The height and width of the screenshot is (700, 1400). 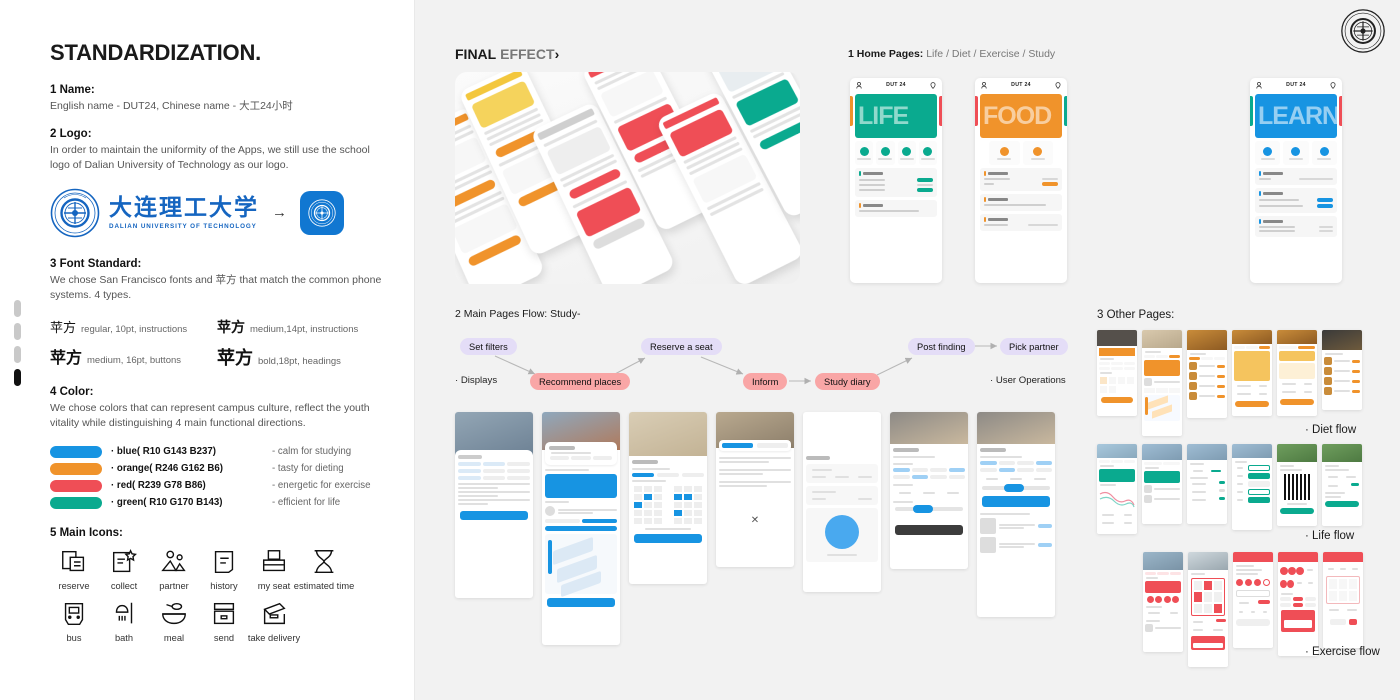 What do you see at coordinates (274, 569) in the screenshot?
I see `icon-cell-my-seat: my seat` at bounding box center [274, 569].